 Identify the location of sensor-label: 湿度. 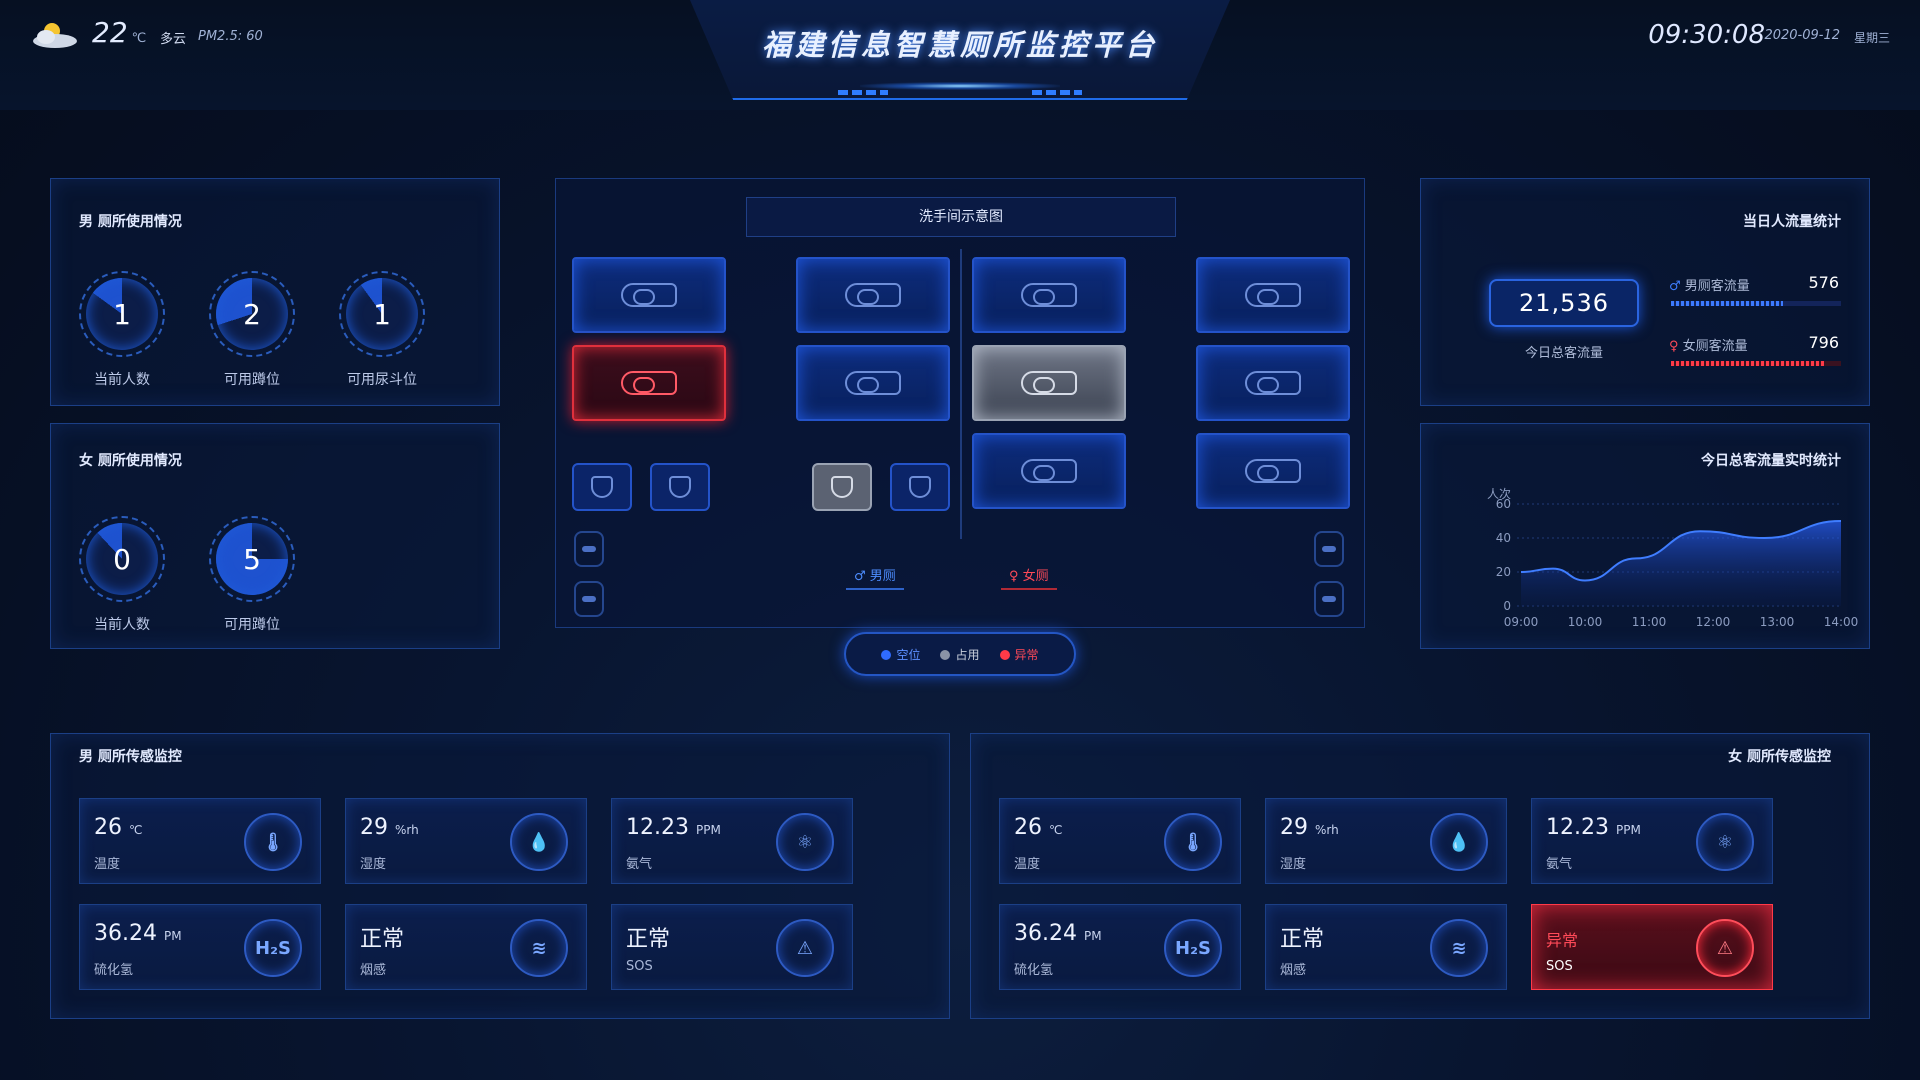
(1293, 864).